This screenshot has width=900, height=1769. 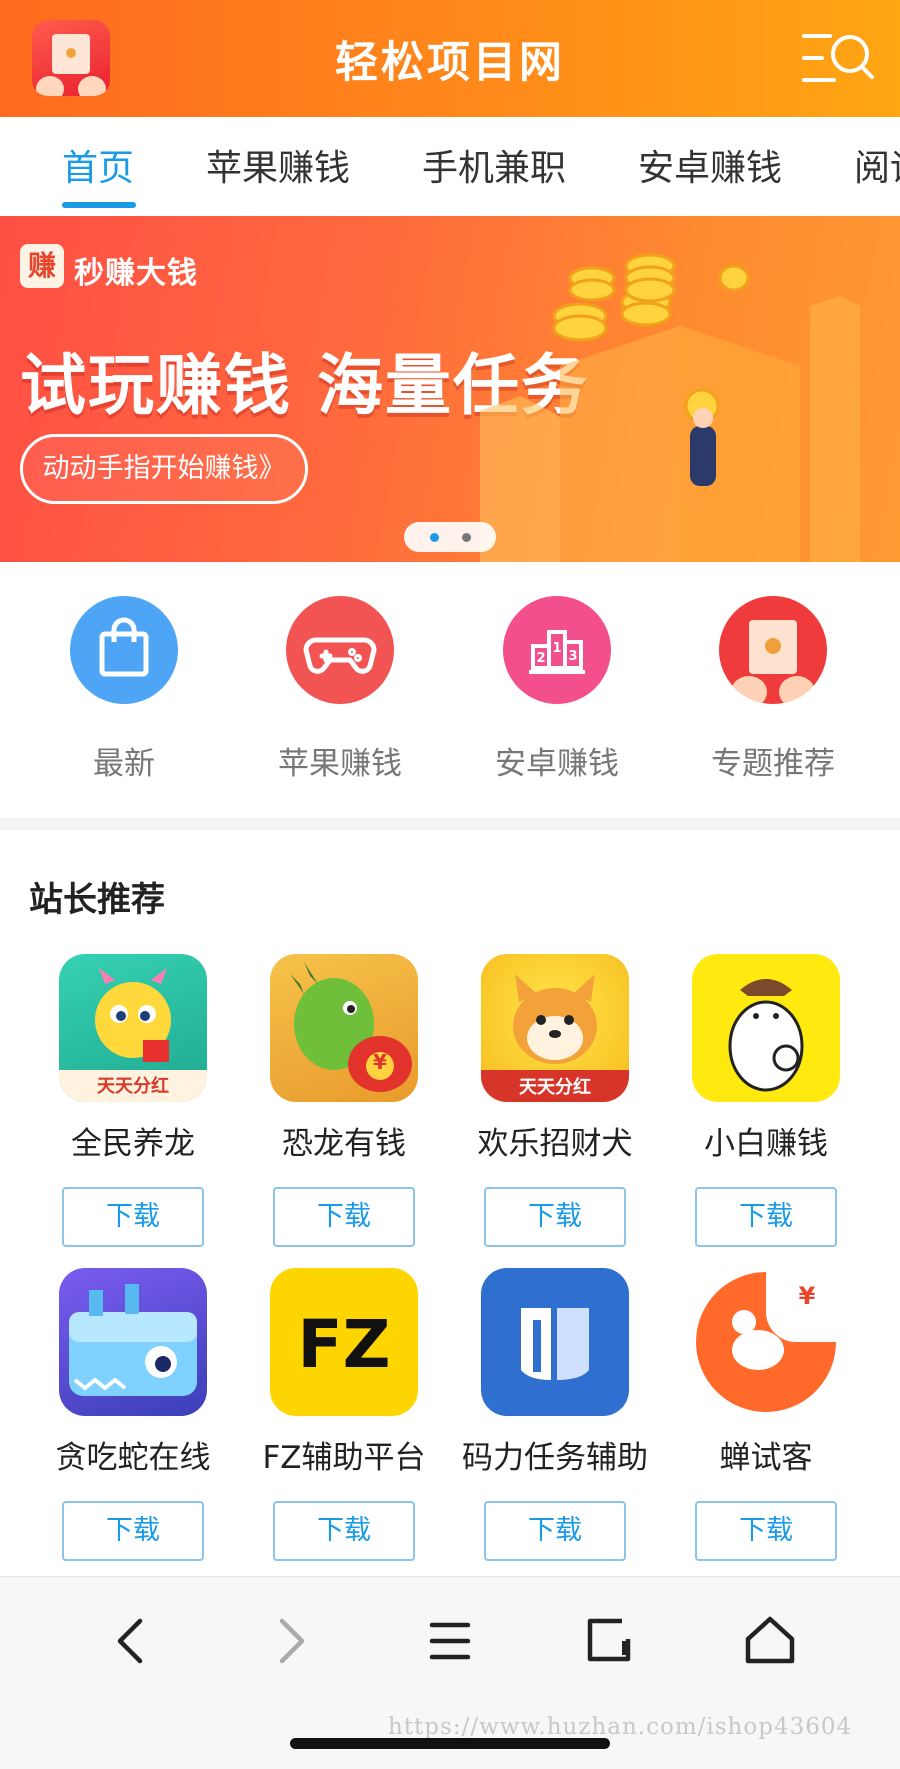 I want to click on tab-phone-parttime: 手机兼职, so click(x=494, y=165).